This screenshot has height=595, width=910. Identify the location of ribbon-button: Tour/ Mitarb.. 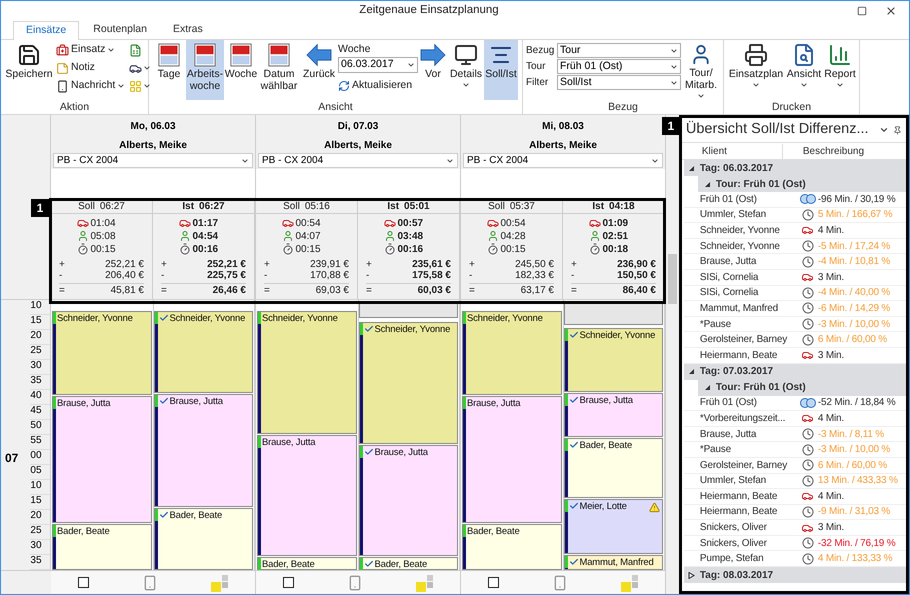
(701, 70).